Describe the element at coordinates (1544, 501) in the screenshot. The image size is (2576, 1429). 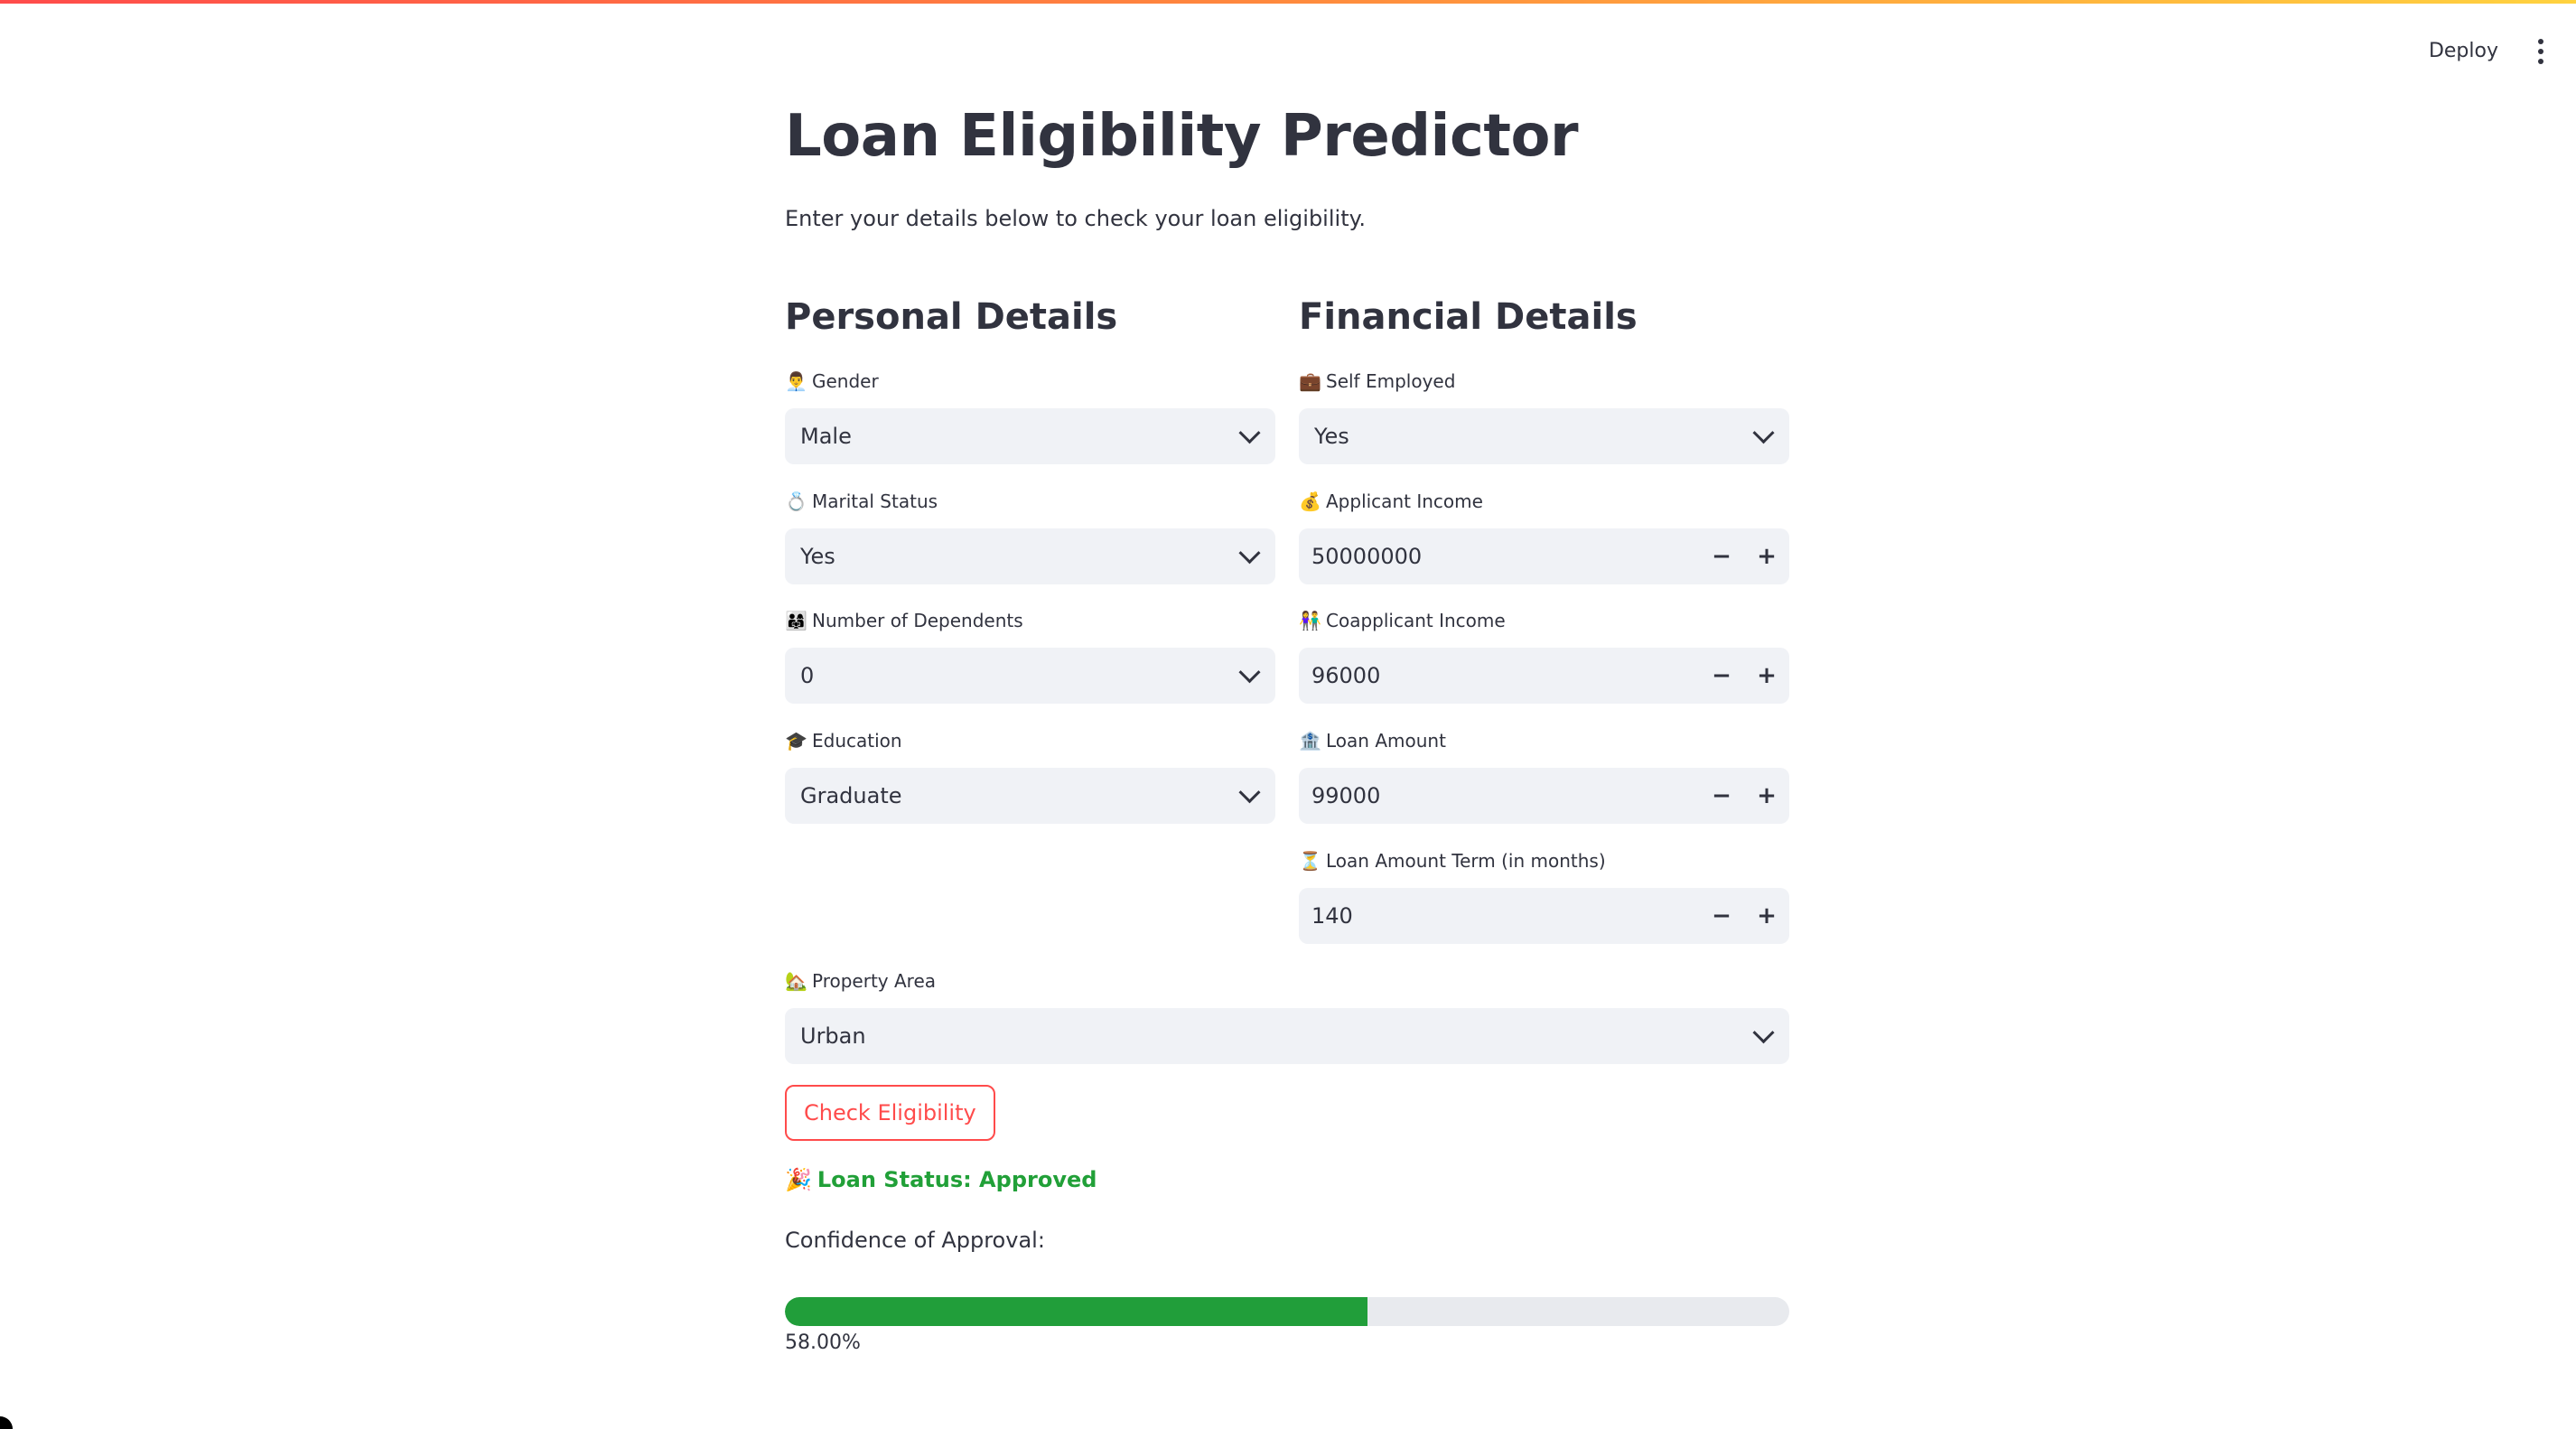
I see `applicant-income-label: 💰 Applicant Income` at that location.